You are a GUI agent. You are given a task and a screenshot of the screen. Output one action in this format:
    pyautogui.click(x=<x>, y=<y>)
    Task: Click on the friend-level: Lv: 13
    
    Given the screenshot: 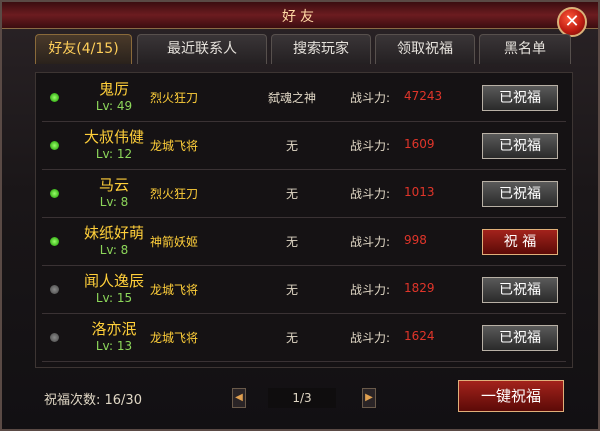 What is the action you would take?
    pyautogui.click(x=114, y=346)
    